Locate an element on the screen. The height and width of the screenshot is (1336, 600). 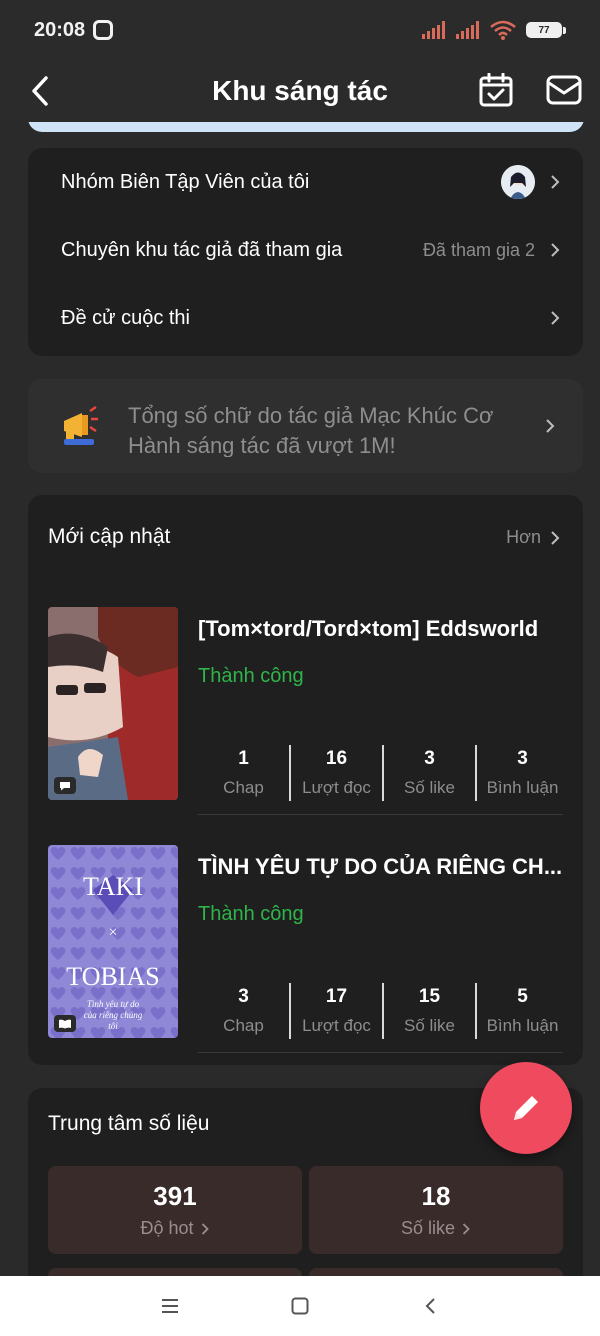
banner-edge is located at coordinates (306, 127).